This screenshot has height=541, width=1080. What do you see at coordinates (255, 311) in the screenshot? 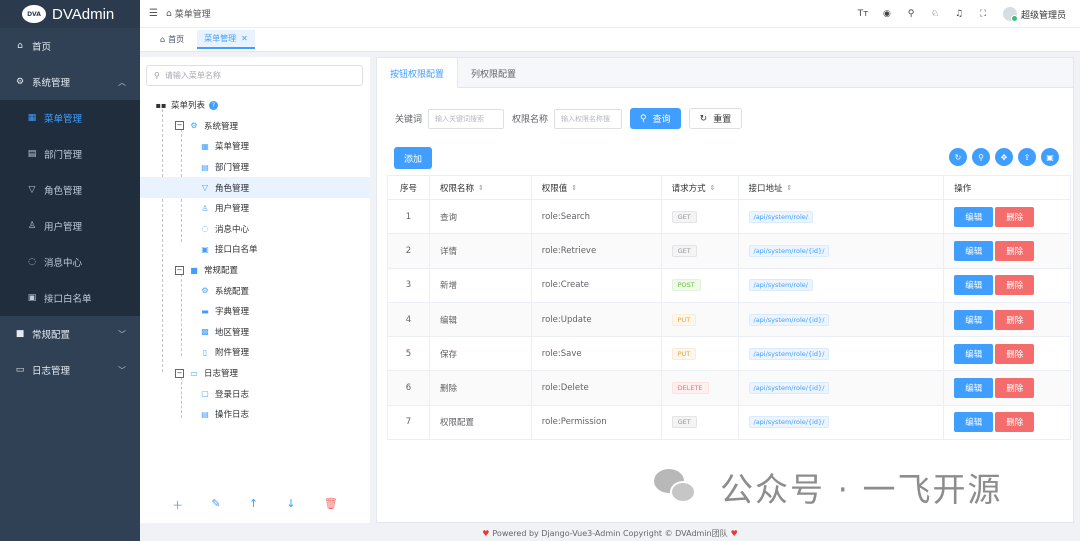
I see `tree-node: ▬ 字典管理` at bounding box center [255, 311].